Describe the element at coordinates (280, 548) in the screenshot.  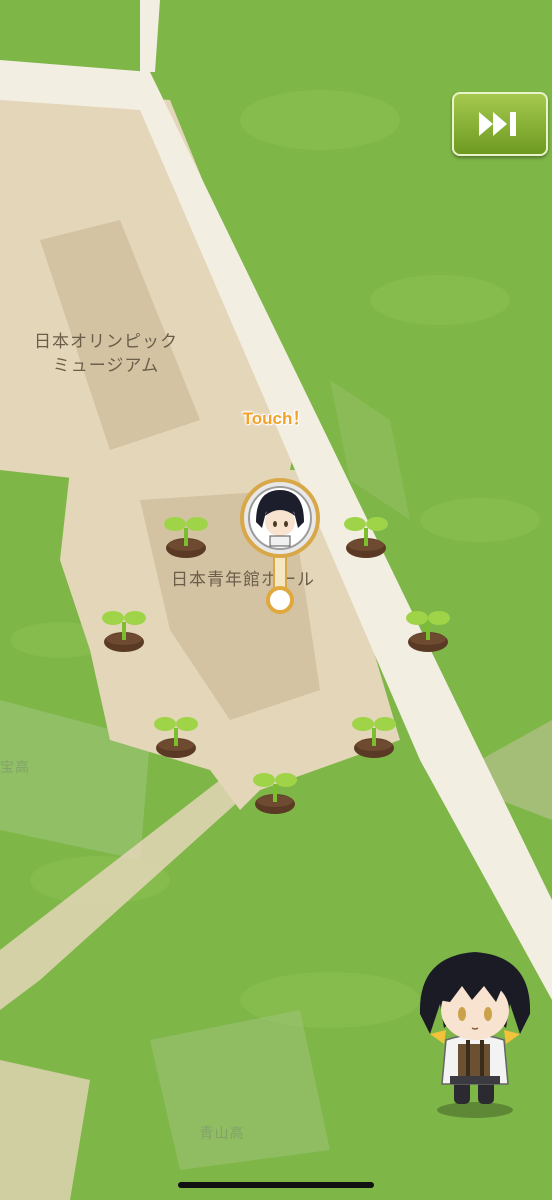
I see `character-map-pin` at that location.